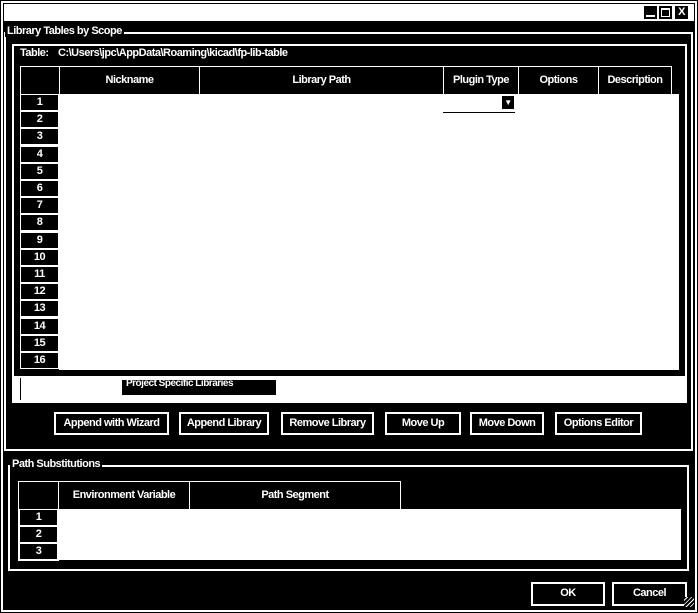 This screenshot has width=698, height=613. I want to click on row-label: 9, so click(39, 240).